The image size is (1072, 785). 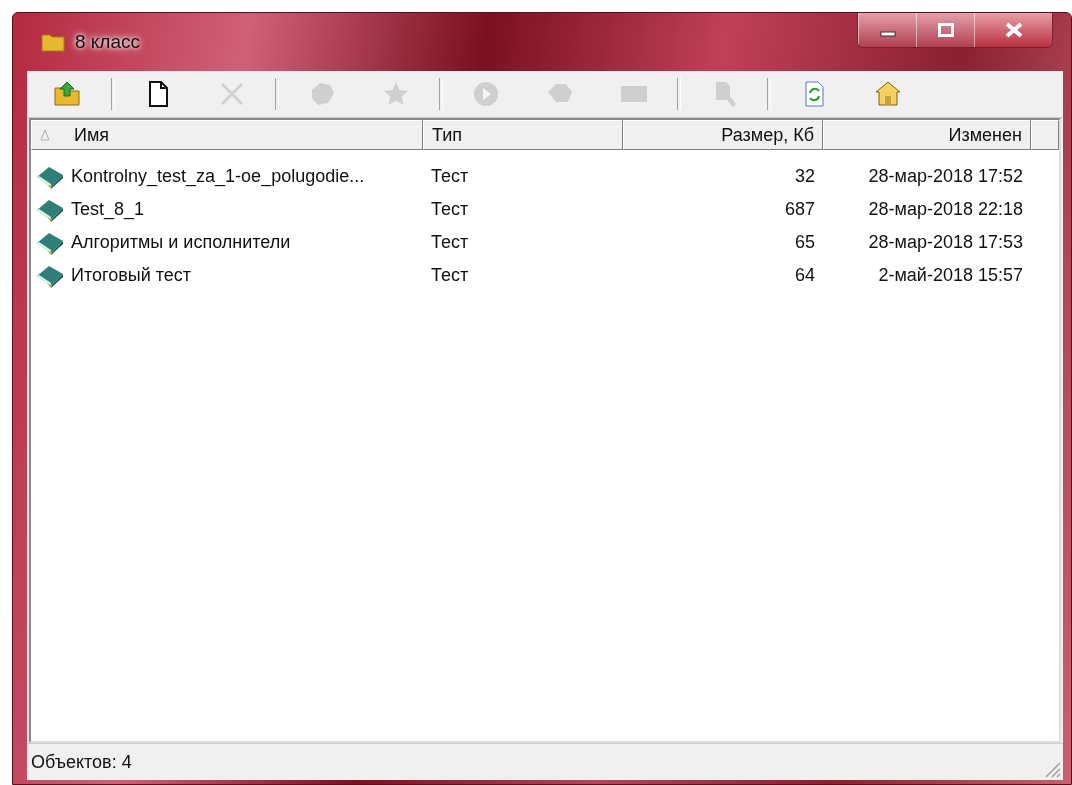 I want to click on modified-date: 28-мар-2018 17:52, so click(x=945, y=176).